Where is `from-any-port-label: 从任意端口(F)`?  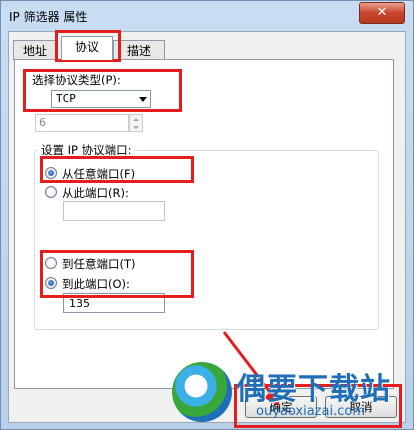 from-any-port-label: 从任意端口(F) is located at coordinates (99, 174).